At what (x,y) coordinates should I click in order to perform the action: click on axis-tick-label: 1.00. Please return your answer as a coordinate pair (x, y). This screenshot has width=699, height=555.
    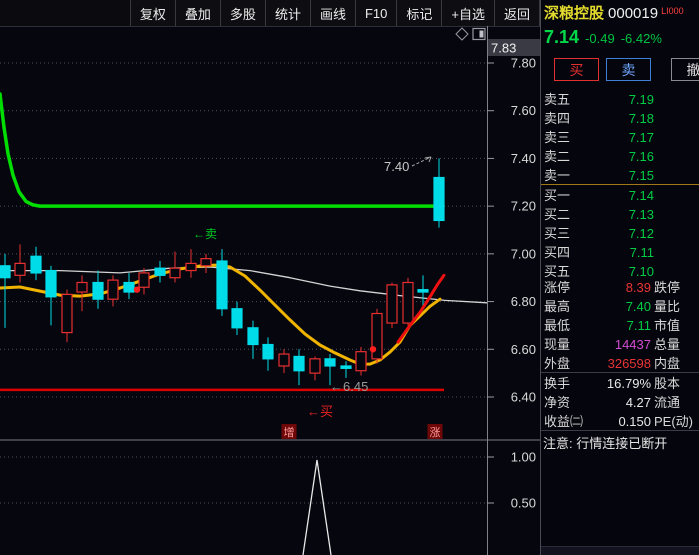
    Looking at the image, I should click on (523, 457).